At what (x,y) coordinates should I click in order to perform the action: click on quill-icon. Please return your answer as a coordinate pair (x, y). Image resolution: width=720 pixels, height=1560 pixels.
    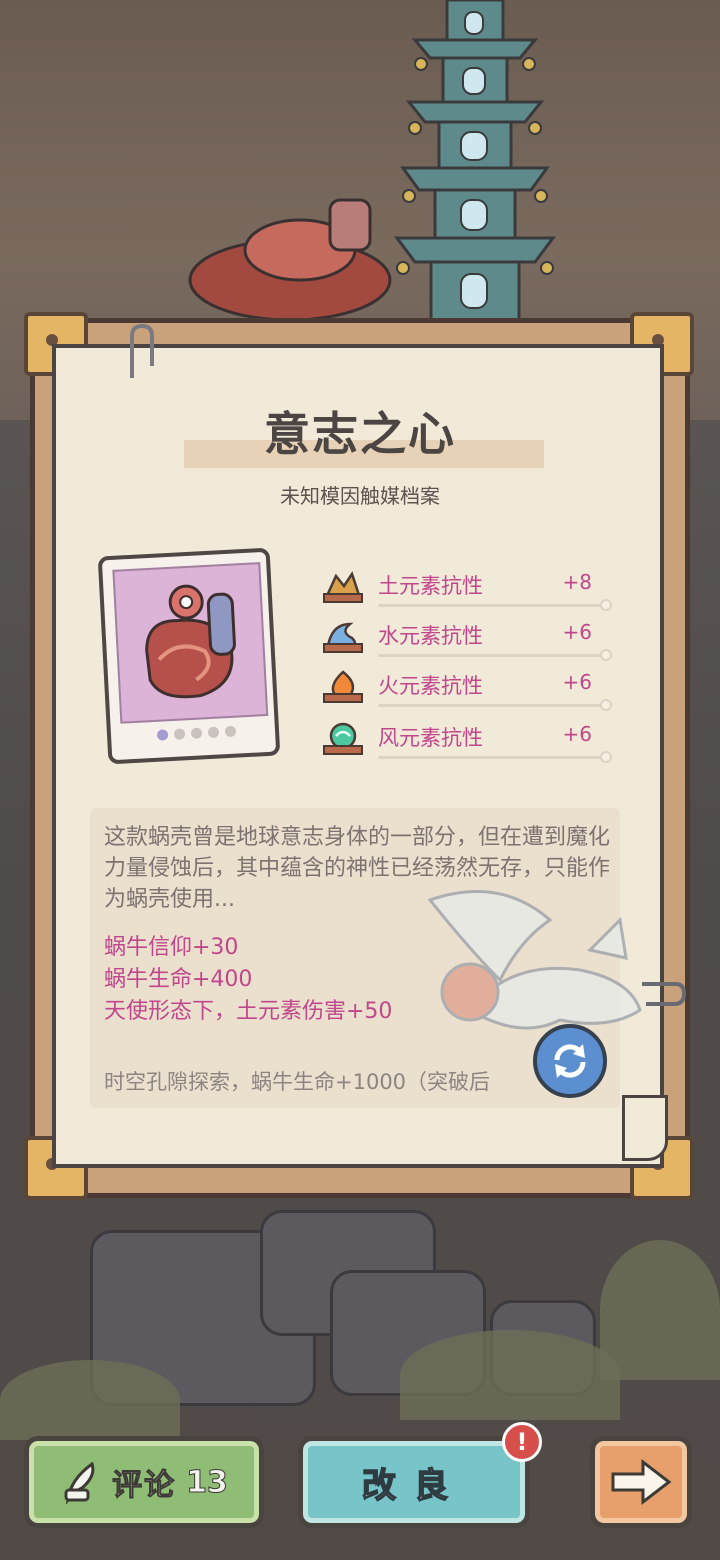
    Looking at the image, I should click on (79, 1482).